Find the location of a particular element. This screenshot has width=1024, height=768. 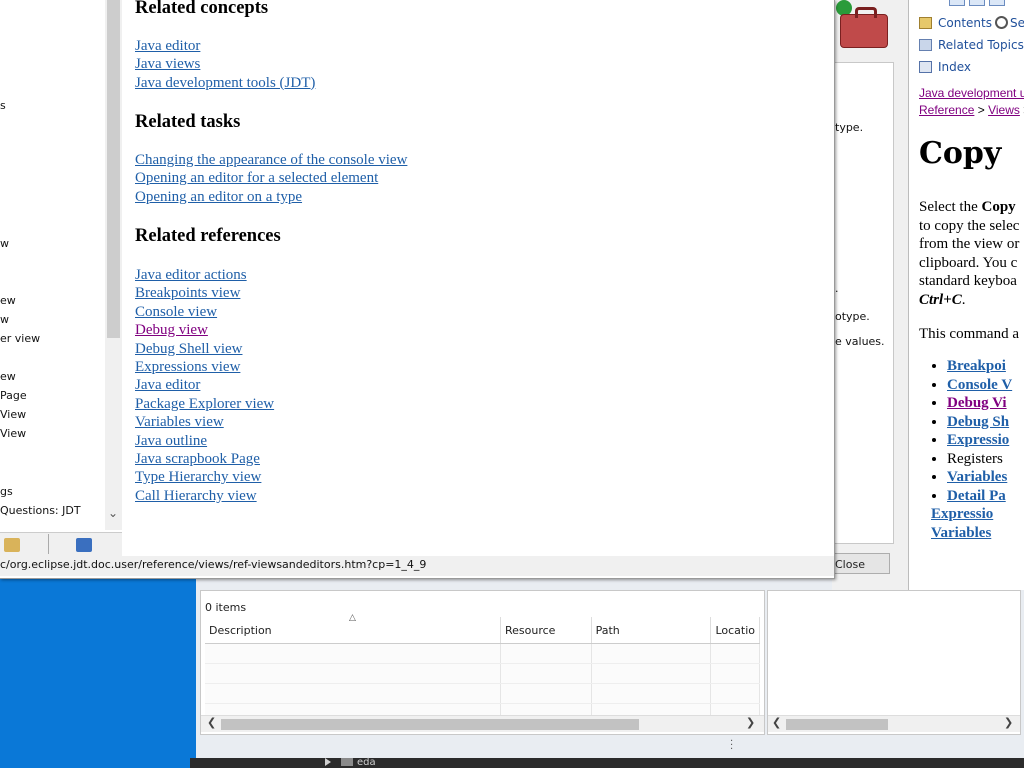

link-call-hierarchy-view: Call Hierarchy view is located at coordinates (204, 496).